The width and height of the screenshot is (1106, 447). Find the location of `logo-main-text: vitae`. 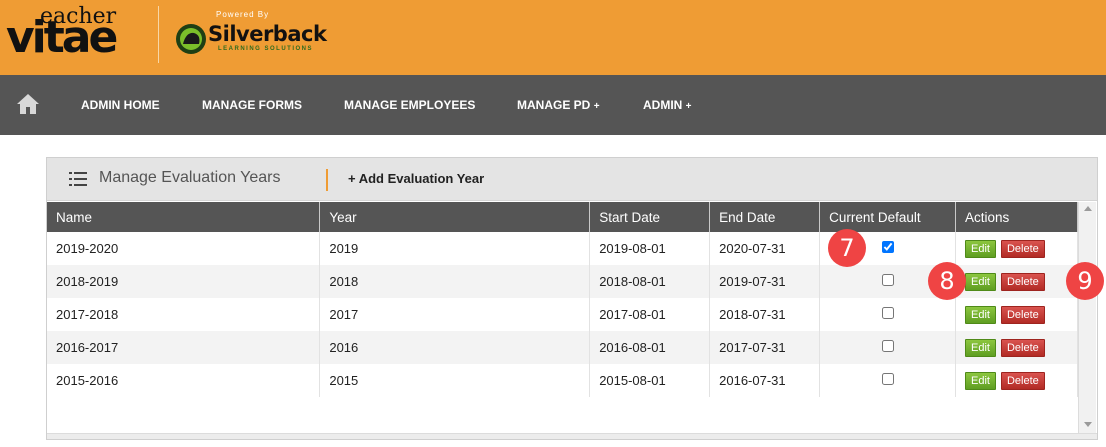

logo-main-text: vitae is located at coordinates (62, 37).